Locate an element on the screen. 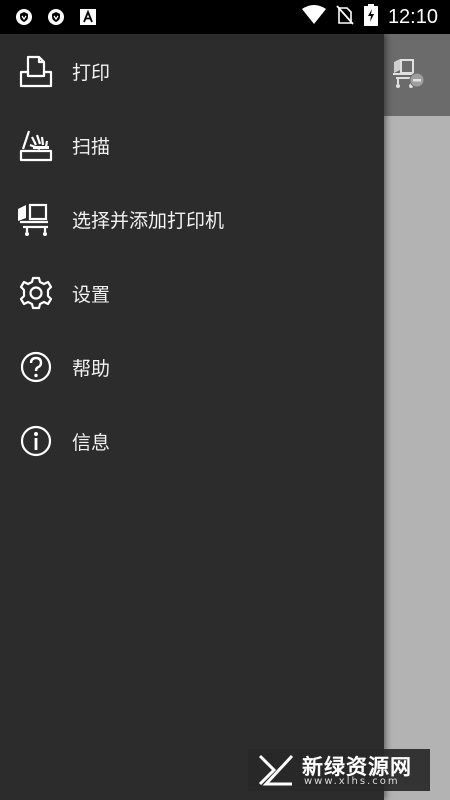 This screenshot has height=800, width=450. battery-charging-icon is located at coordinates (370, 17).